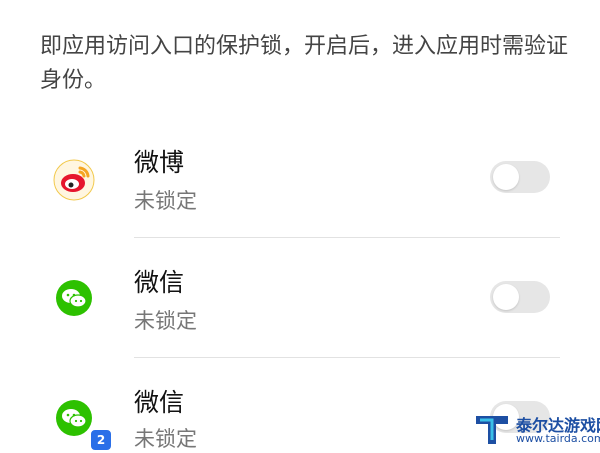 The width and height of the screenshot is (600, 453). What do you see at coordinates (492, 430) in the screenshot?
I see `watermark-logo-icon` at bounding box center [492, 430].